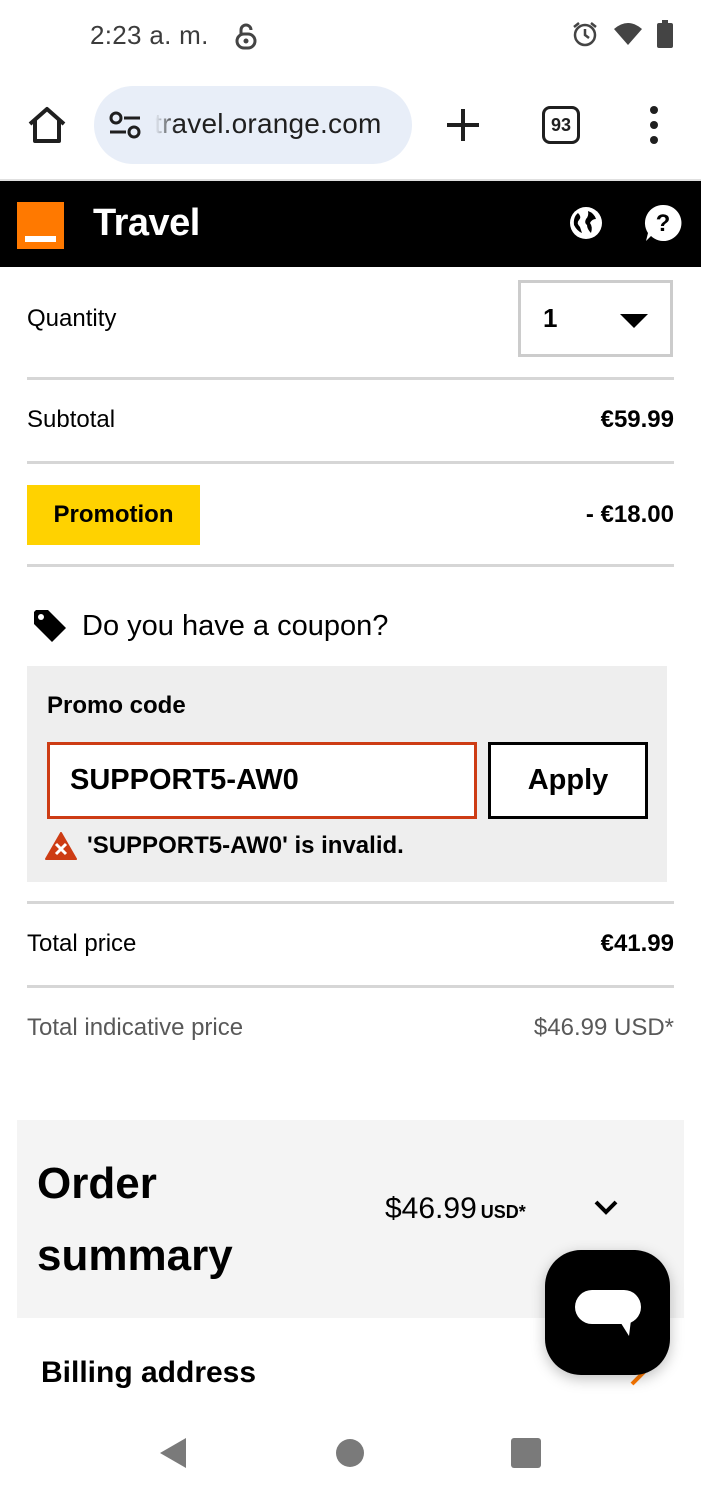 This screenshot has width=701, height=1500. Describe the element at coordinates (146, 223) in the screenshot. I see `site-title: Travel` at that location.